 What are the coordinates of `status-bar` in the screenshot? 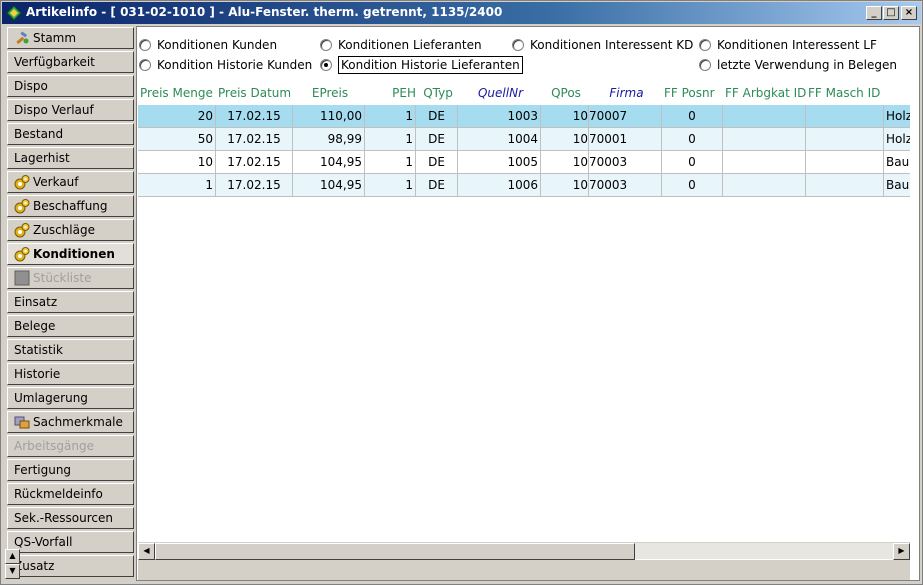 It's located at (524, 570).